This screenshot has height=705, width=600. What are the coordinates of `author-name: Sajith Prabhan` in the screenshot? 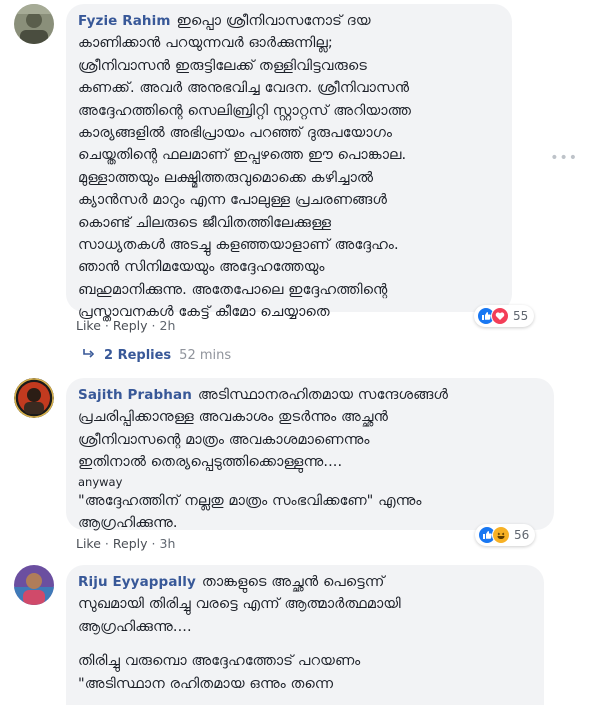 It's located at (135, 395).